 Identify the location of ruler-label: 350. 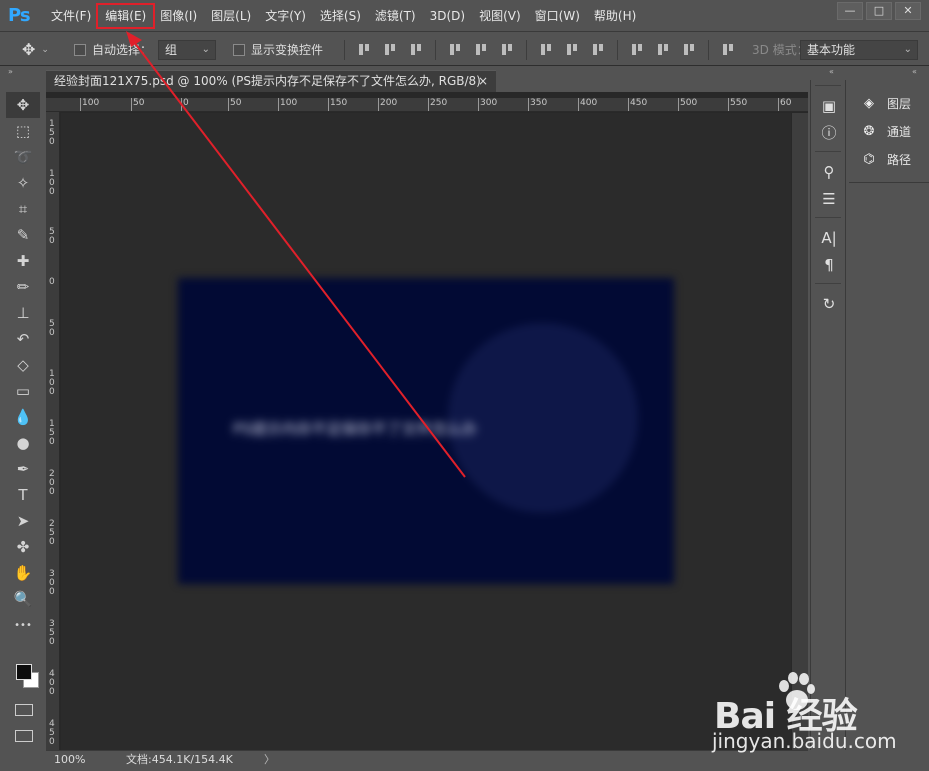
(52, 633).